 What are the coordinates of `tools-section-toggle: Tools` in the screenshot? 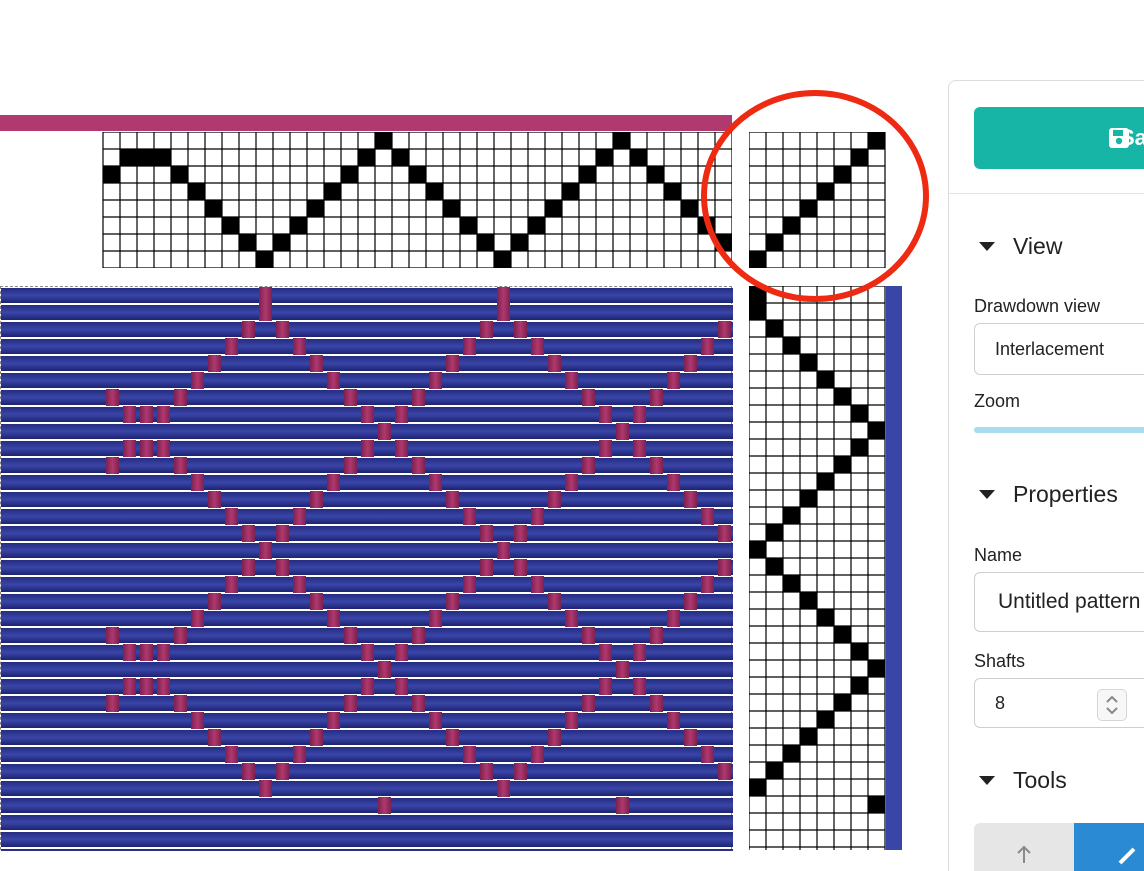 It's located at (1023, 780).